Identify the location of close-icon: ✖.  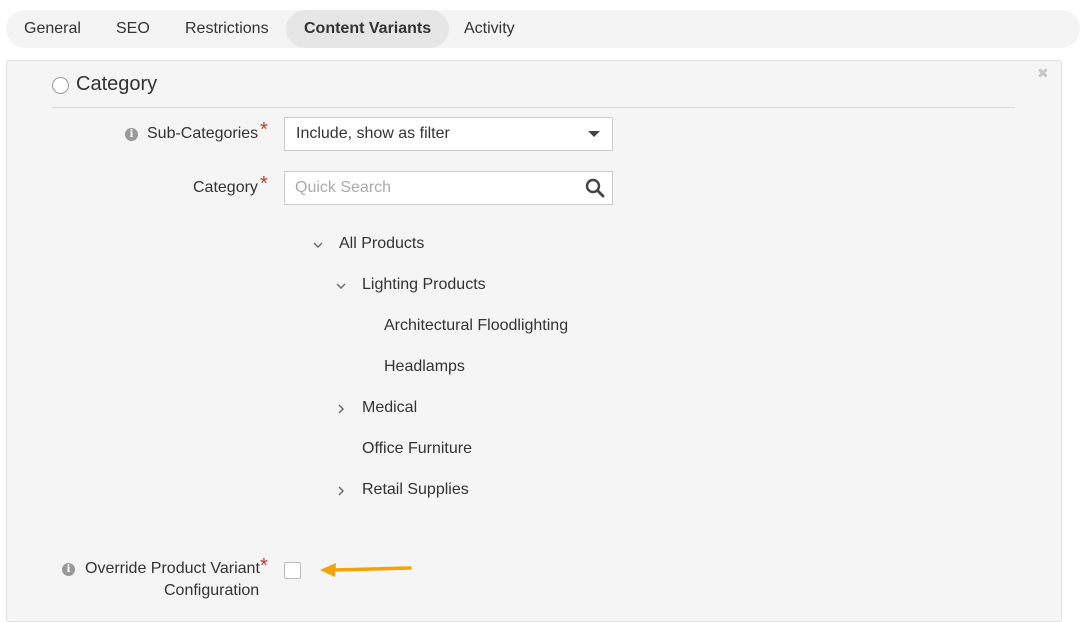
(1043, 73).